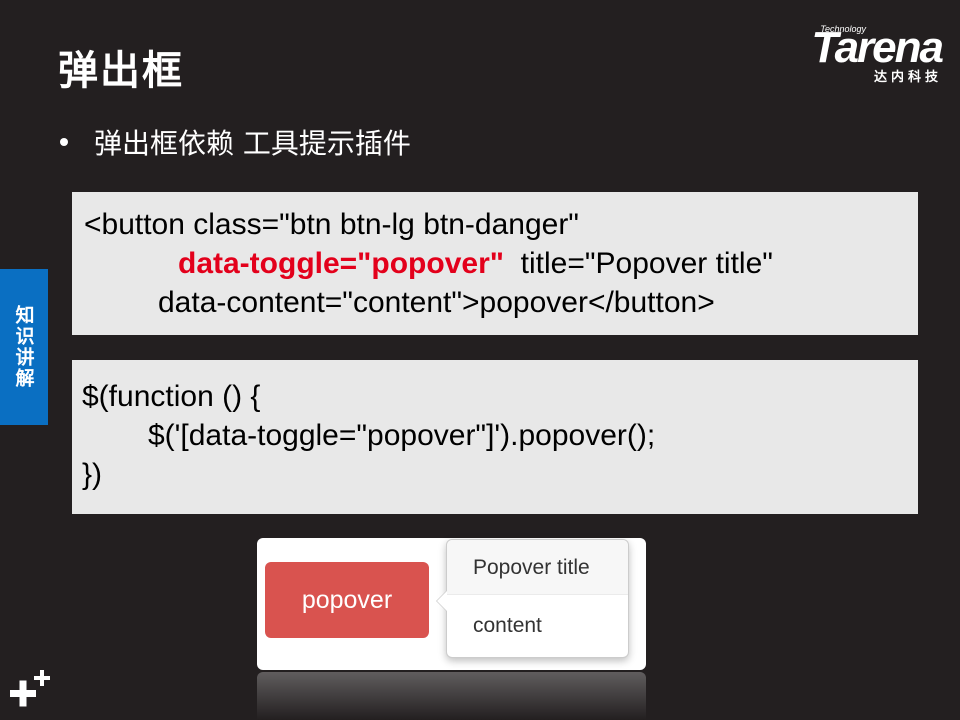  What do you see at coordinates (877, 47) in the screenshot?
I see `logo-brand: Tarena` at bounding box center [877, 47].